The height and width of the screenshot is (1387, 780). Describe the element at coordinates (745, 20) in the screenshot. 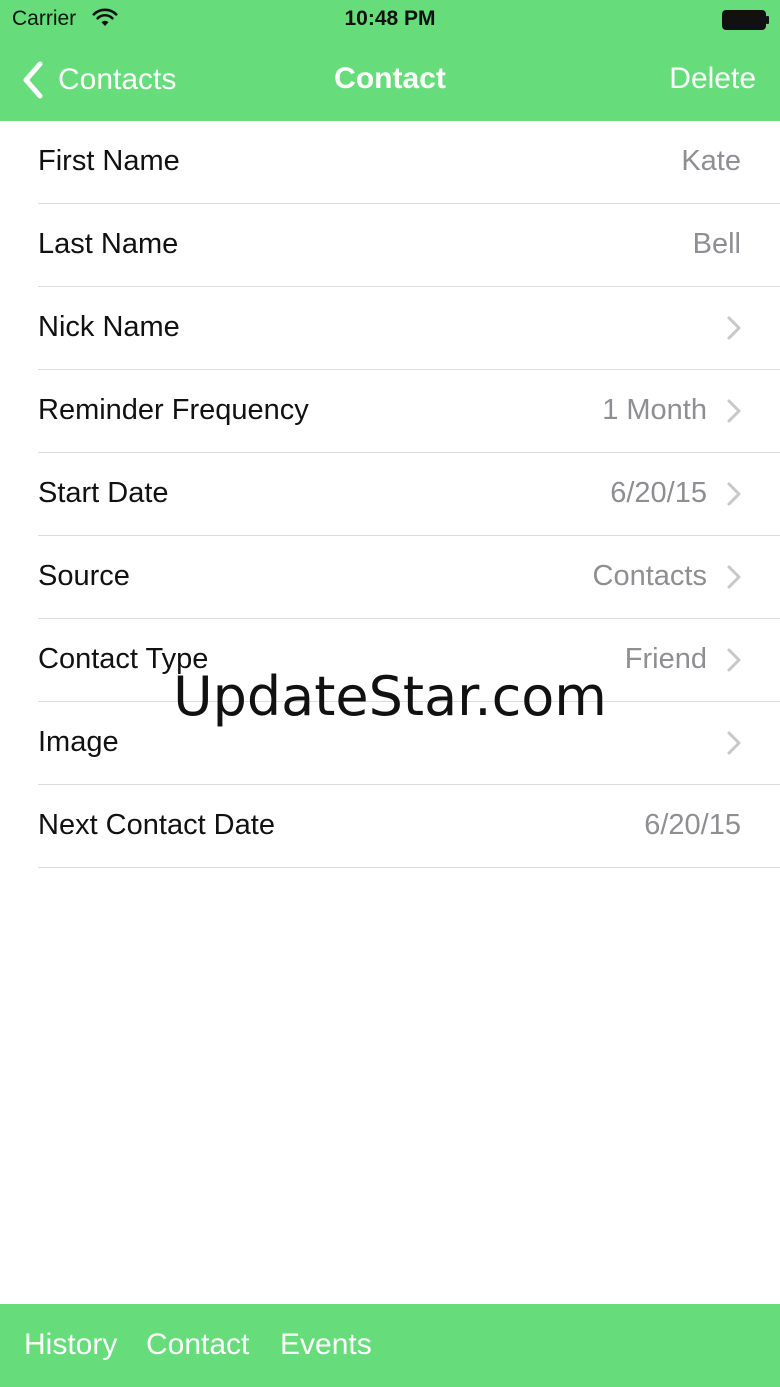

I see `battery-icon` at that location.